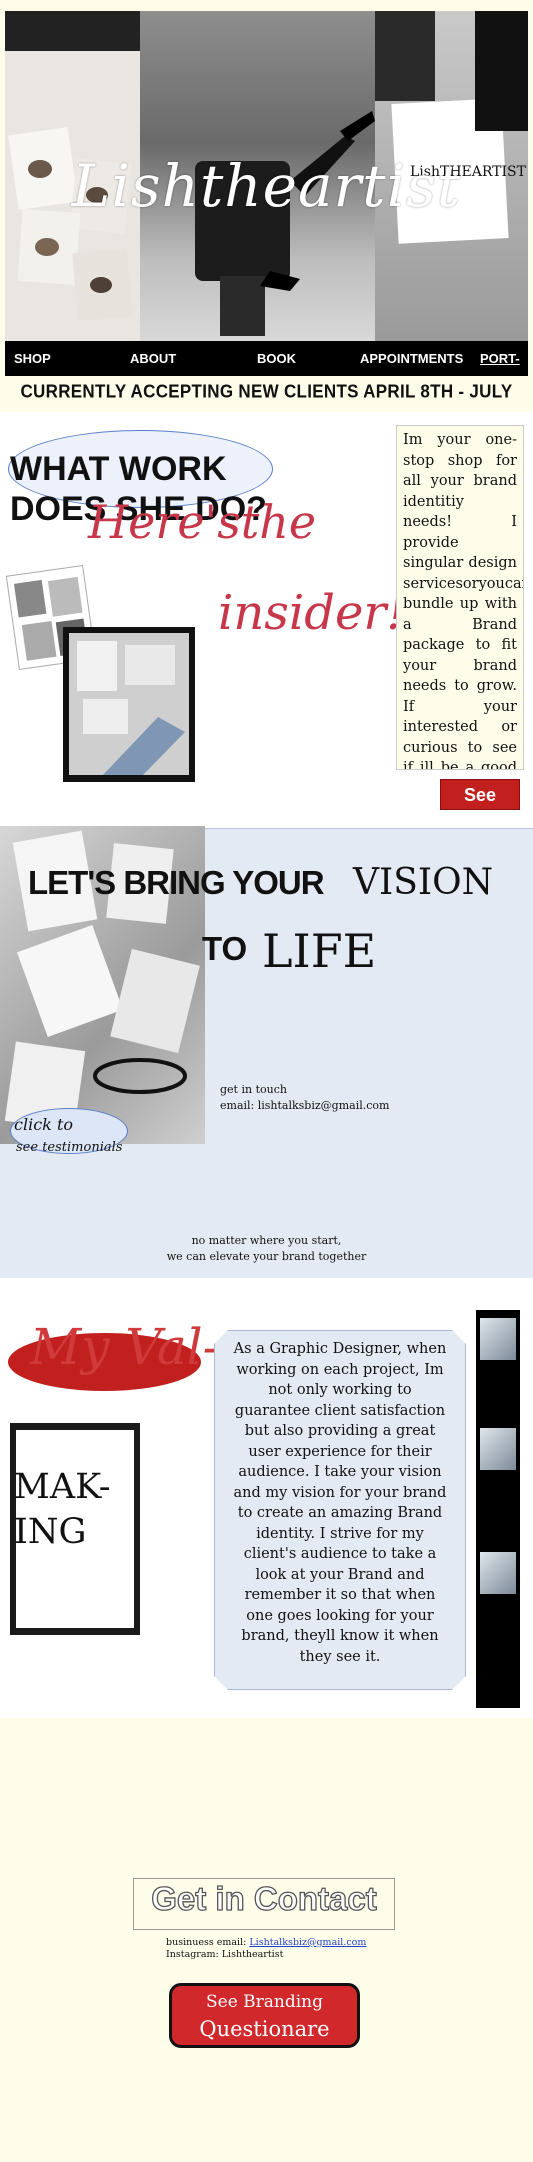  I want to click on vision-to: TO, so click(225, 948).